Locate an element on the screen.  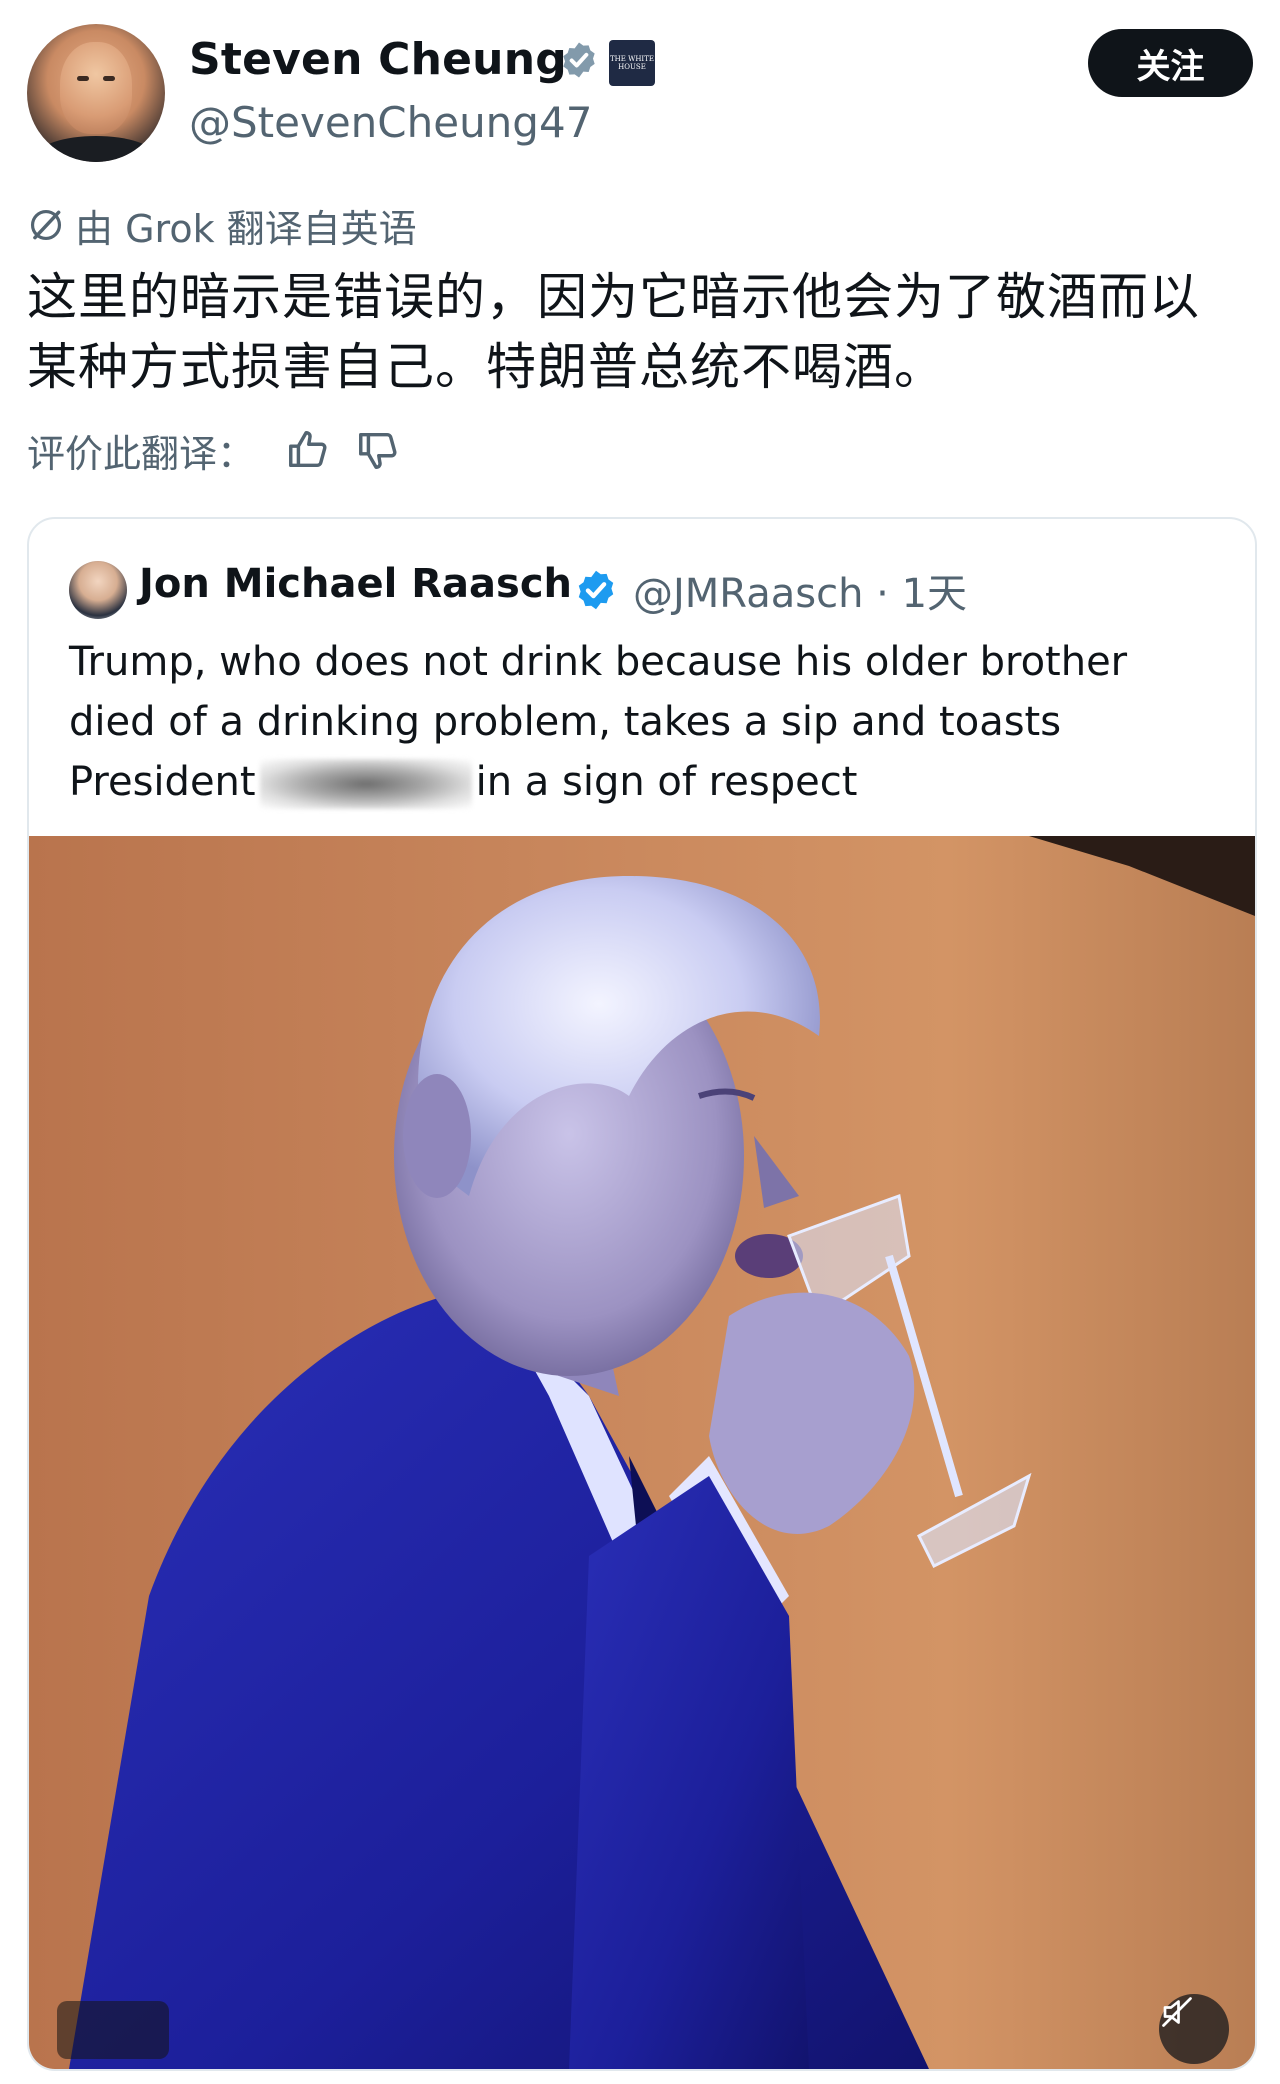
avatar-eye-right is located at coordinates (109, 78).